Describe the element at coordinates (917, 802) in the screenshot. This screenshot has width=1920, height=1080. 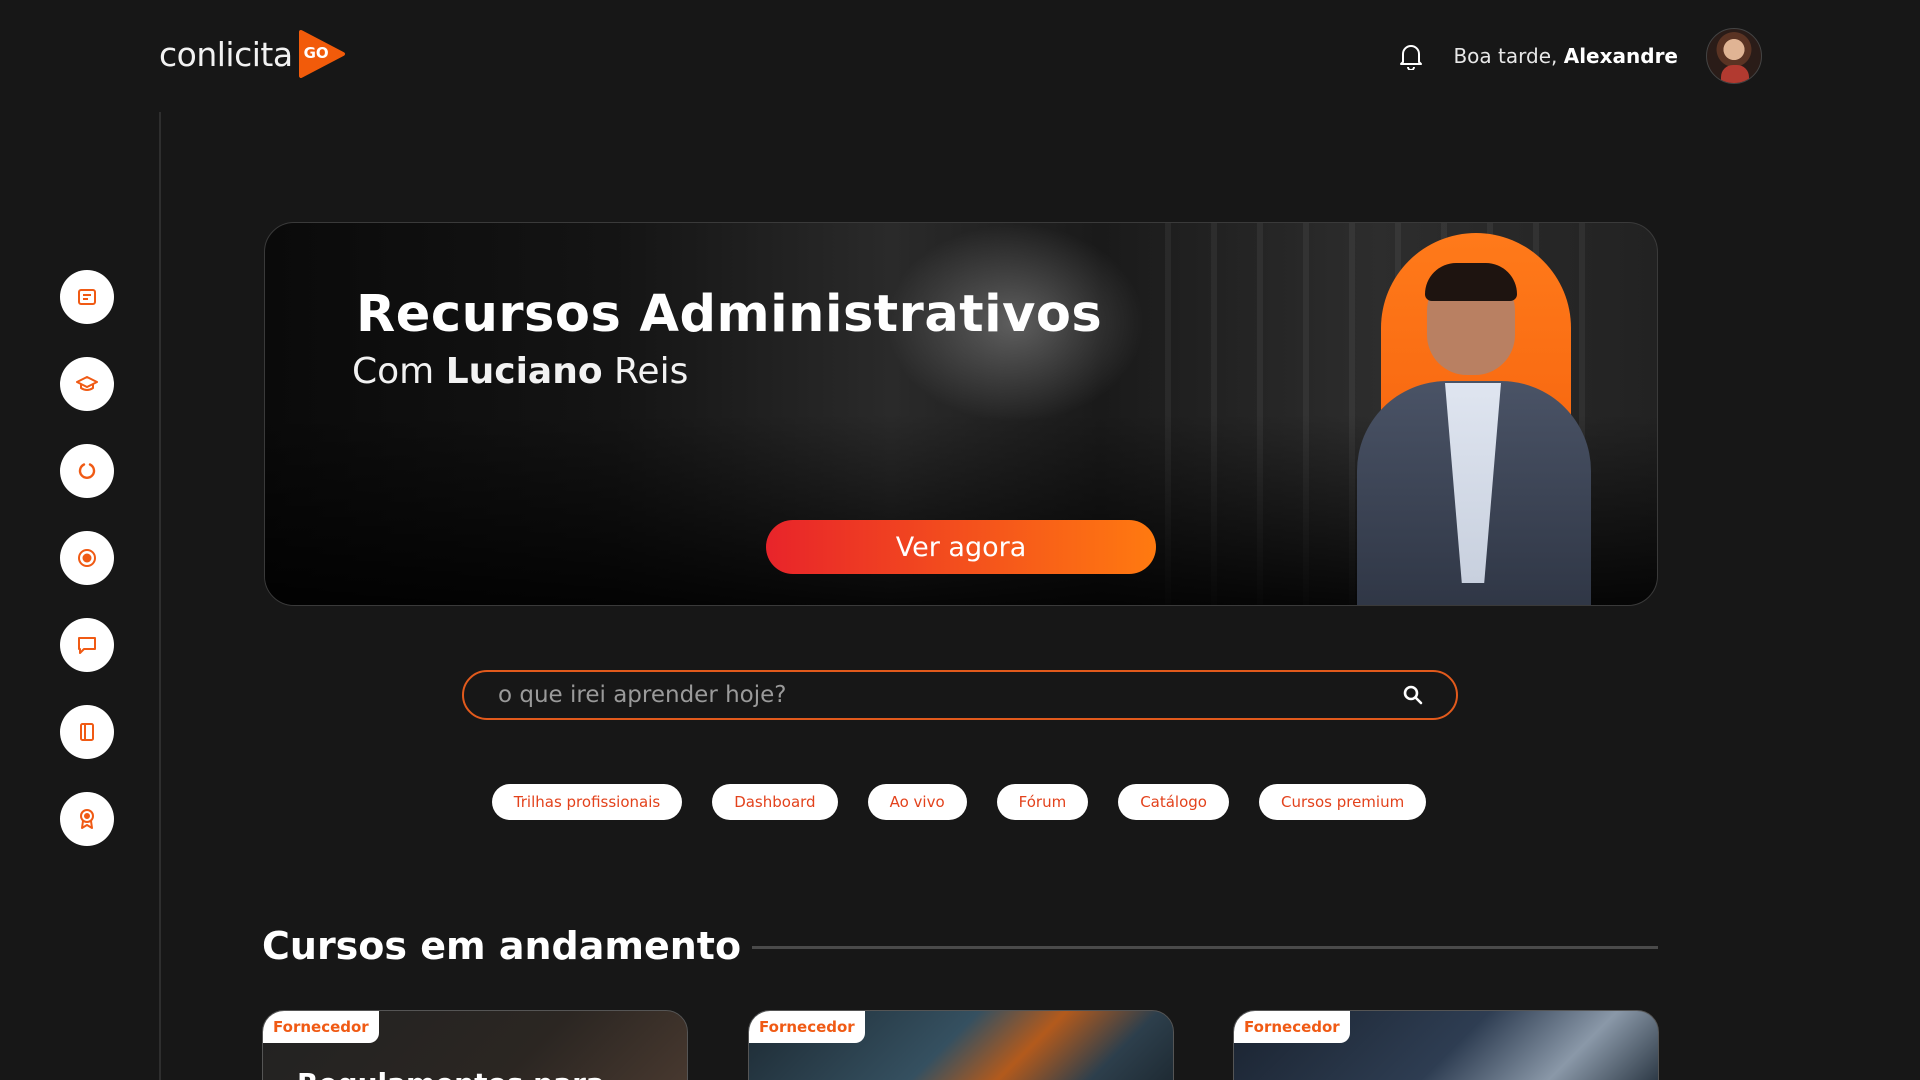
I see `chip-ao-vivo: Ao vivo` at that location.